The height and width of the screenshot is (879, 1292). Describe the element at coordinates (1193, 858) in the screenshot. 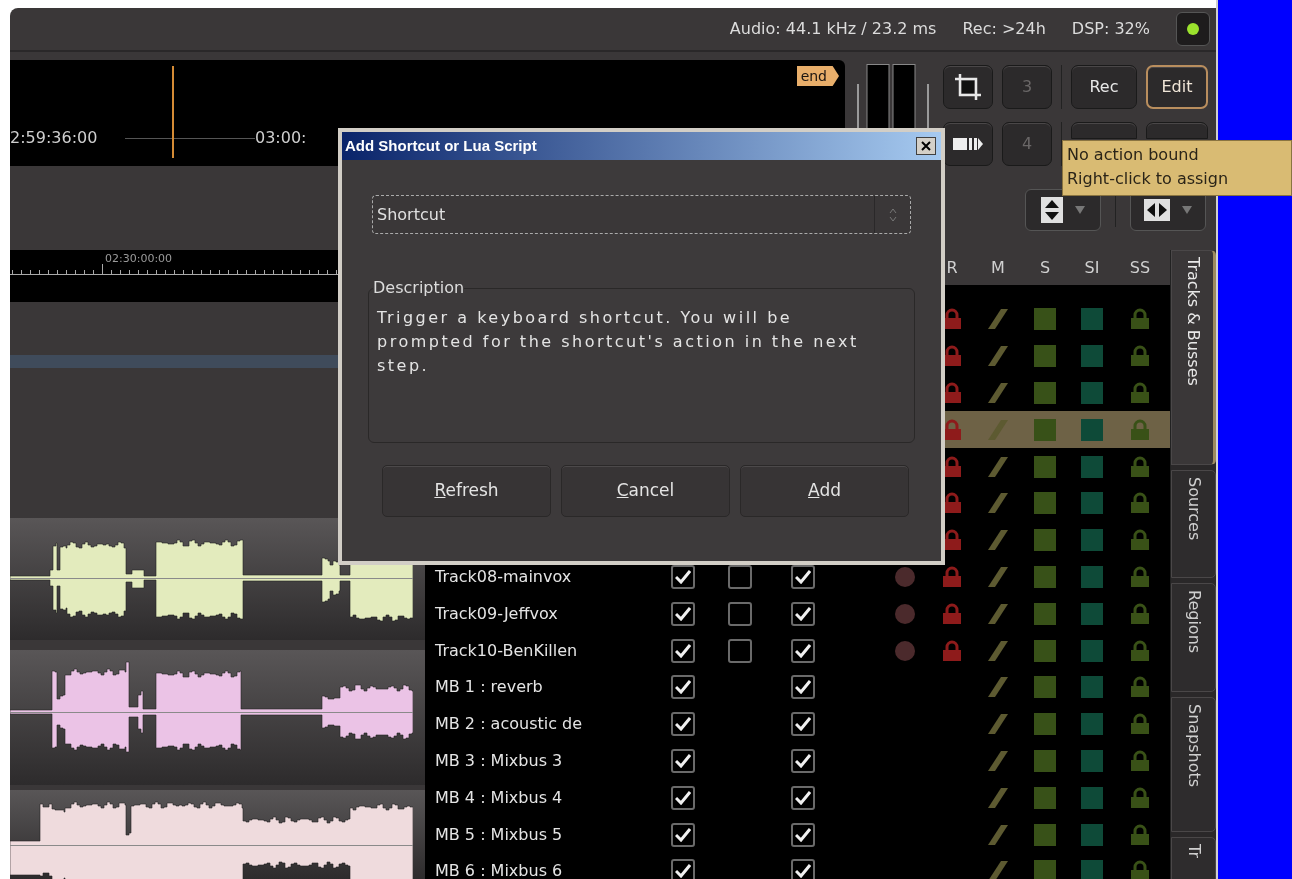

I see `sidebar-tab: Tr` at that location.